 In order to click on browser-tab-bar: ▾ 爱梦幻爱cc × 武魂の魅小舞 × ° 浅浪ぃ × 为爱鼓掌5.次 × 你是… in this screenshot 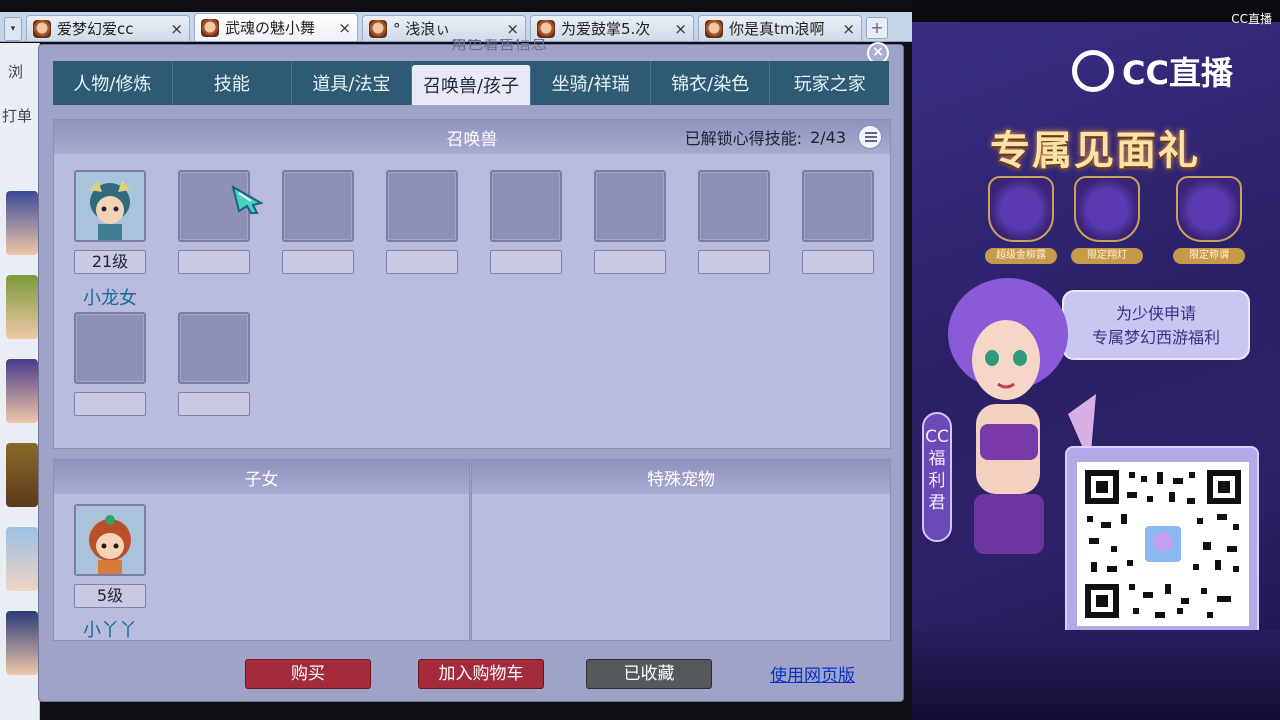, I will do `click(456, 27)`.